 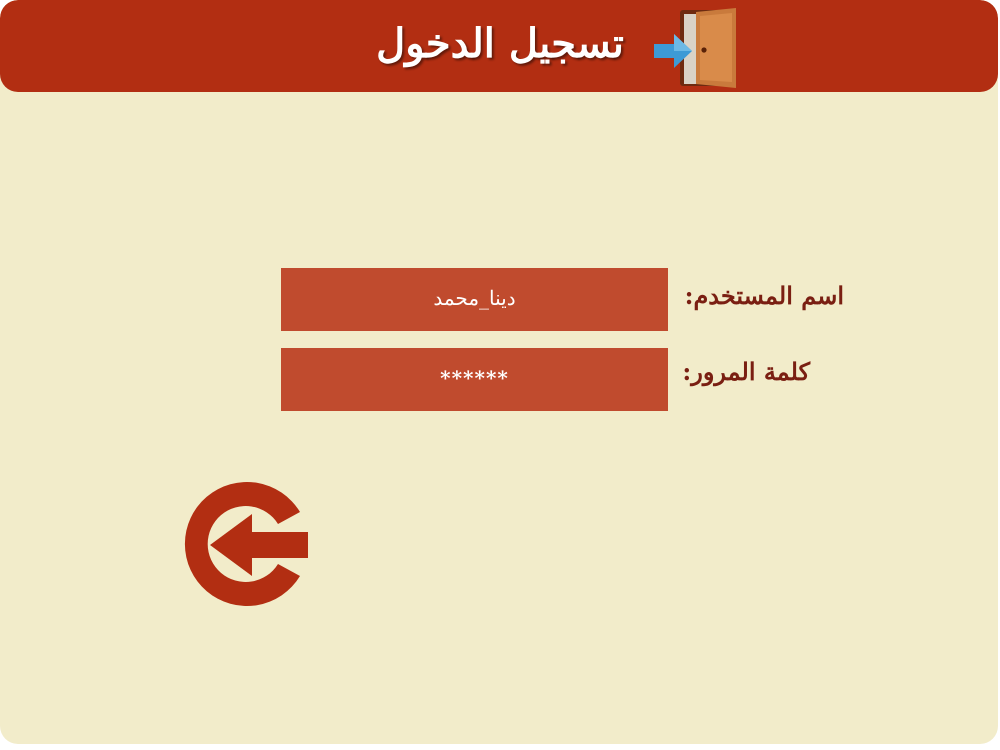 What do you see at coordinates (474, 379) in the screenshot?
I see `password-field: ******` at bounding box center [474, 379].